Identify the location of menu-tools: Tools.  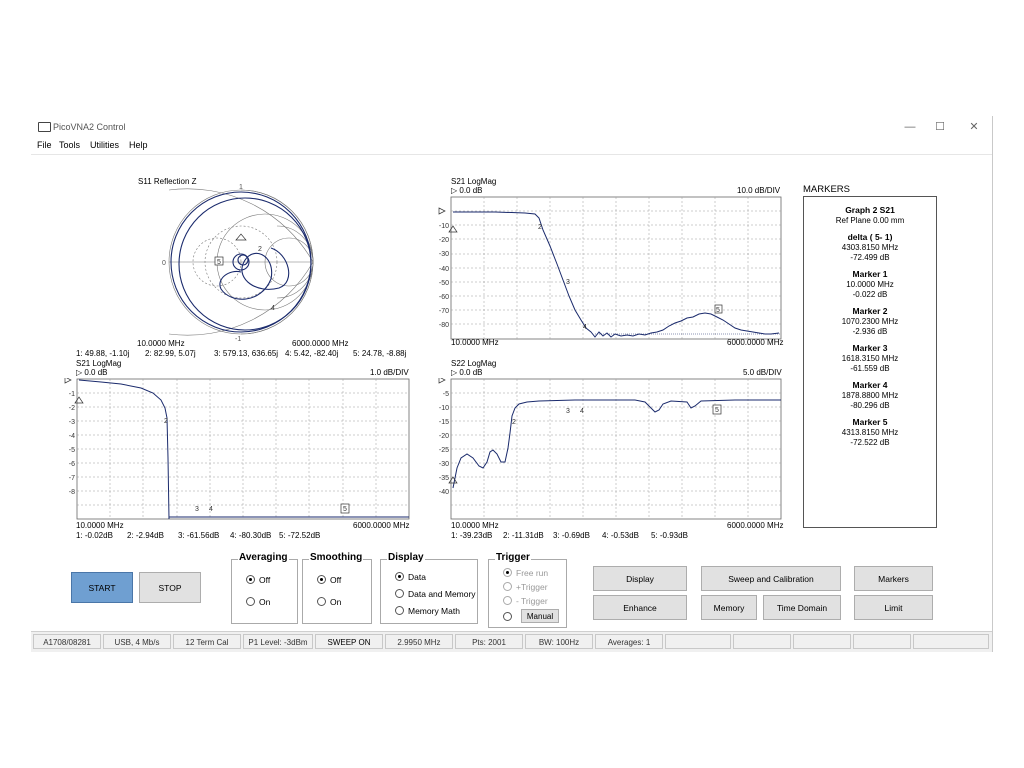
(69, 145).